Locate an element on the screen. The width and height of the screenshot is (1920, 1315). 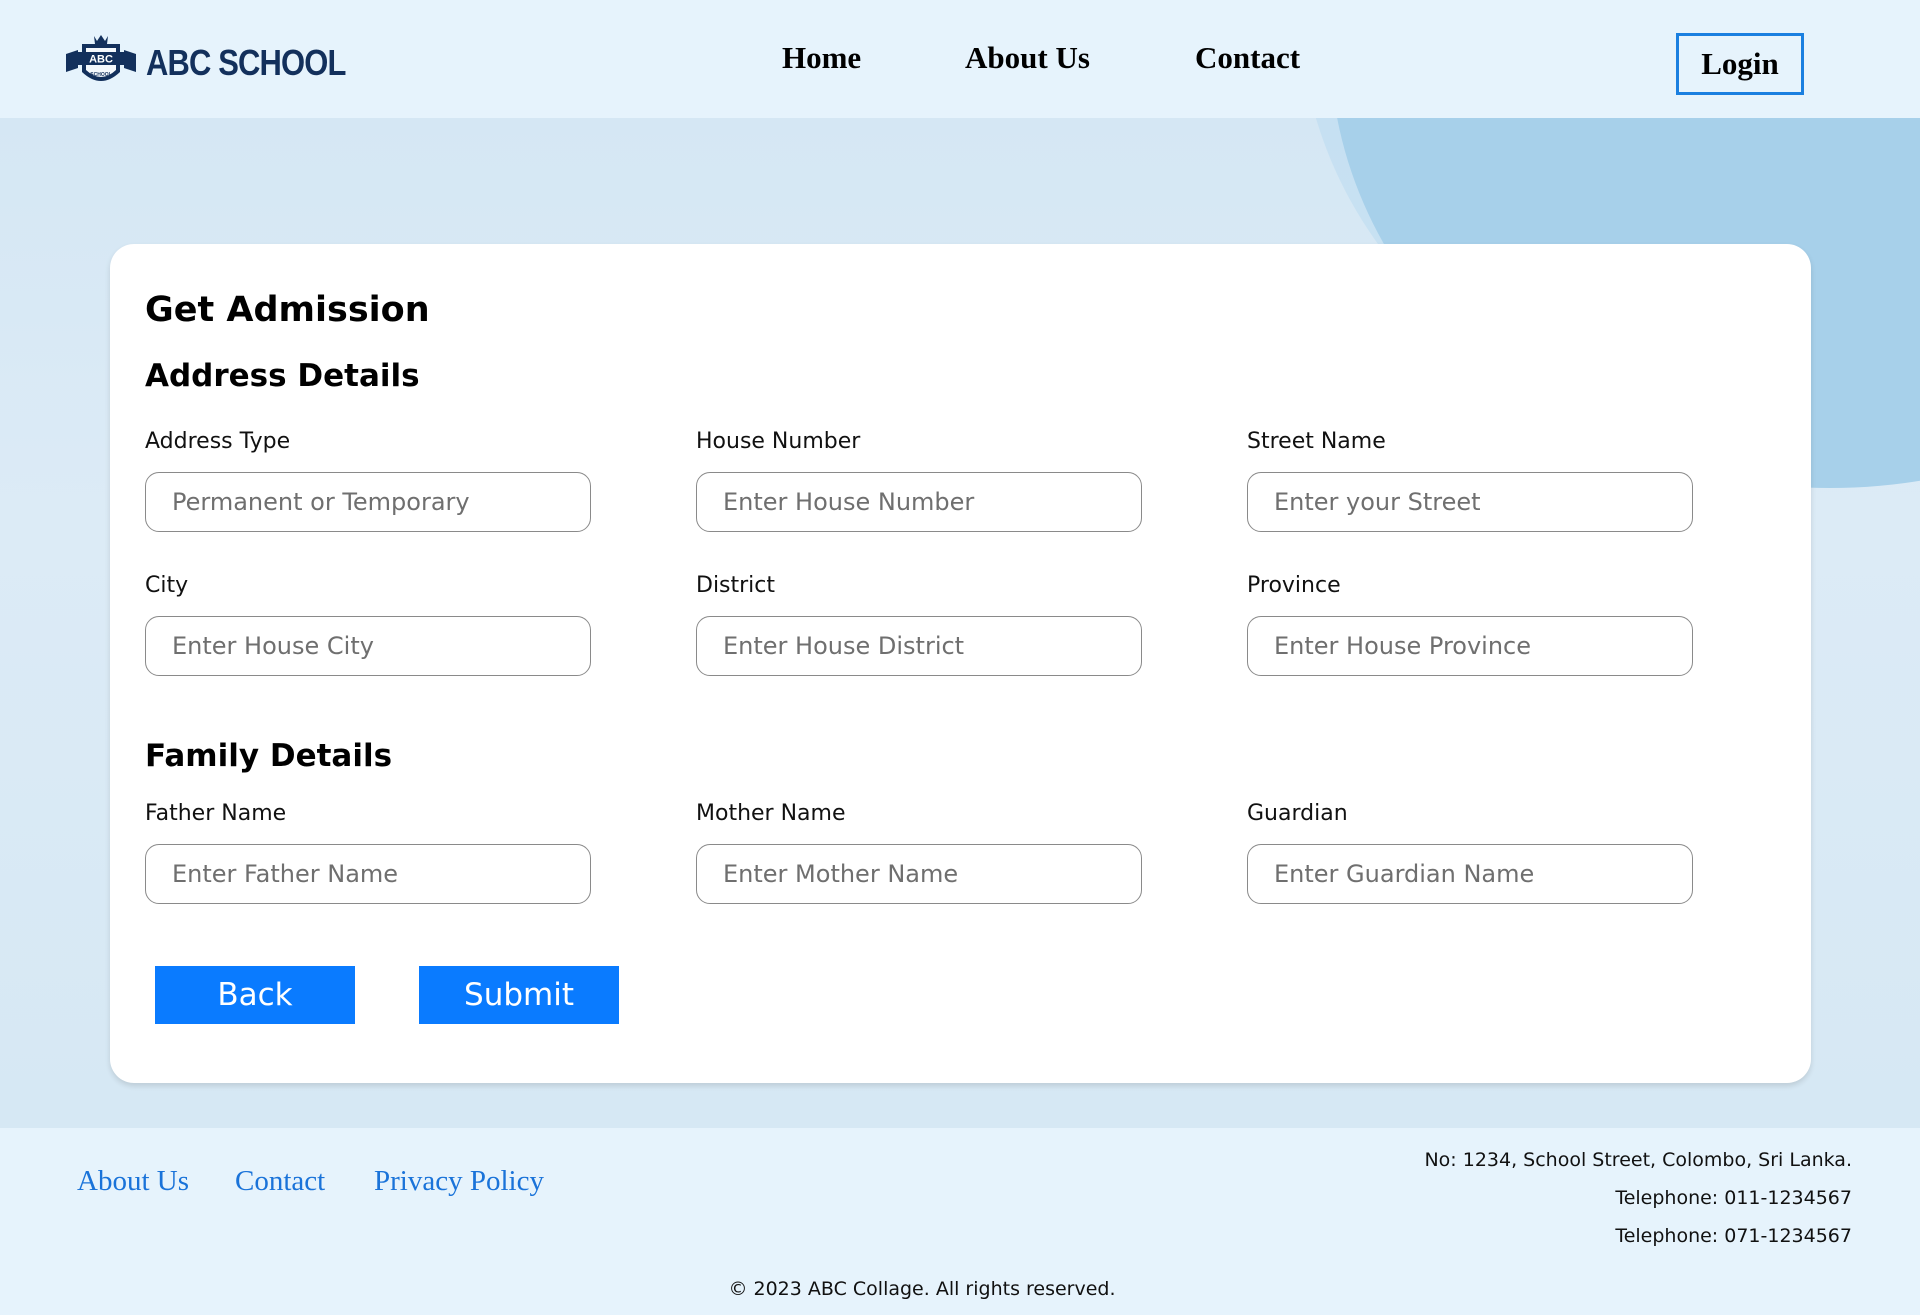
district-field: District is located at coordinates (919, 624).